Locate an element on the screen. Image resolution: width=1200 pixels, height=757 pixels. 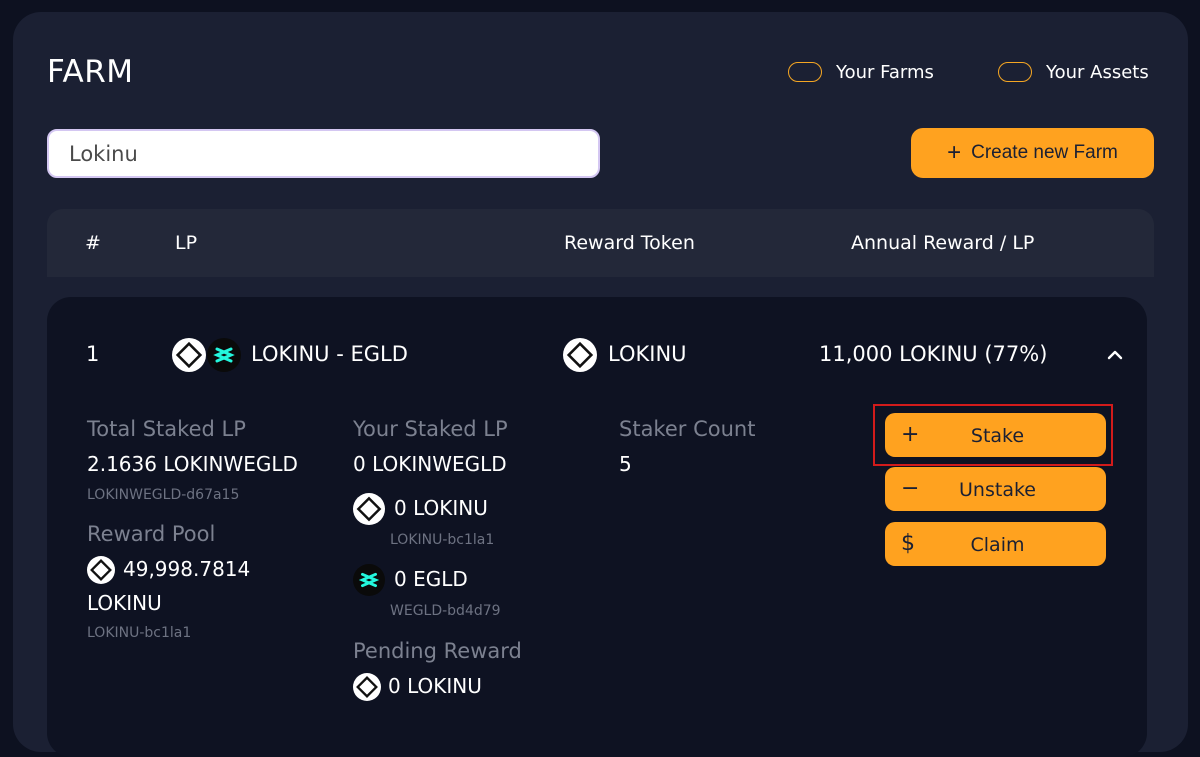
reward-pool-value: 49,998.7814 is located at coordinates (187, 569).